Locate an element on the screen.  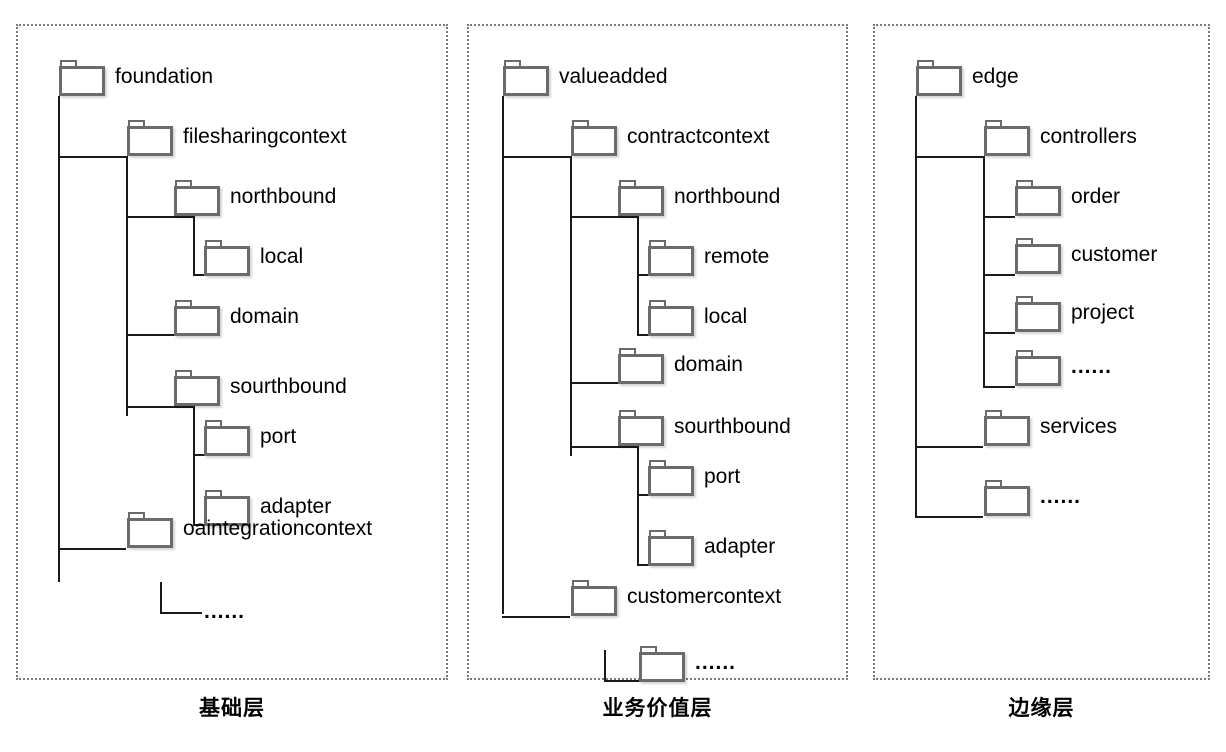
tree-node-label: controllers is located at coordinates (1088, 136).